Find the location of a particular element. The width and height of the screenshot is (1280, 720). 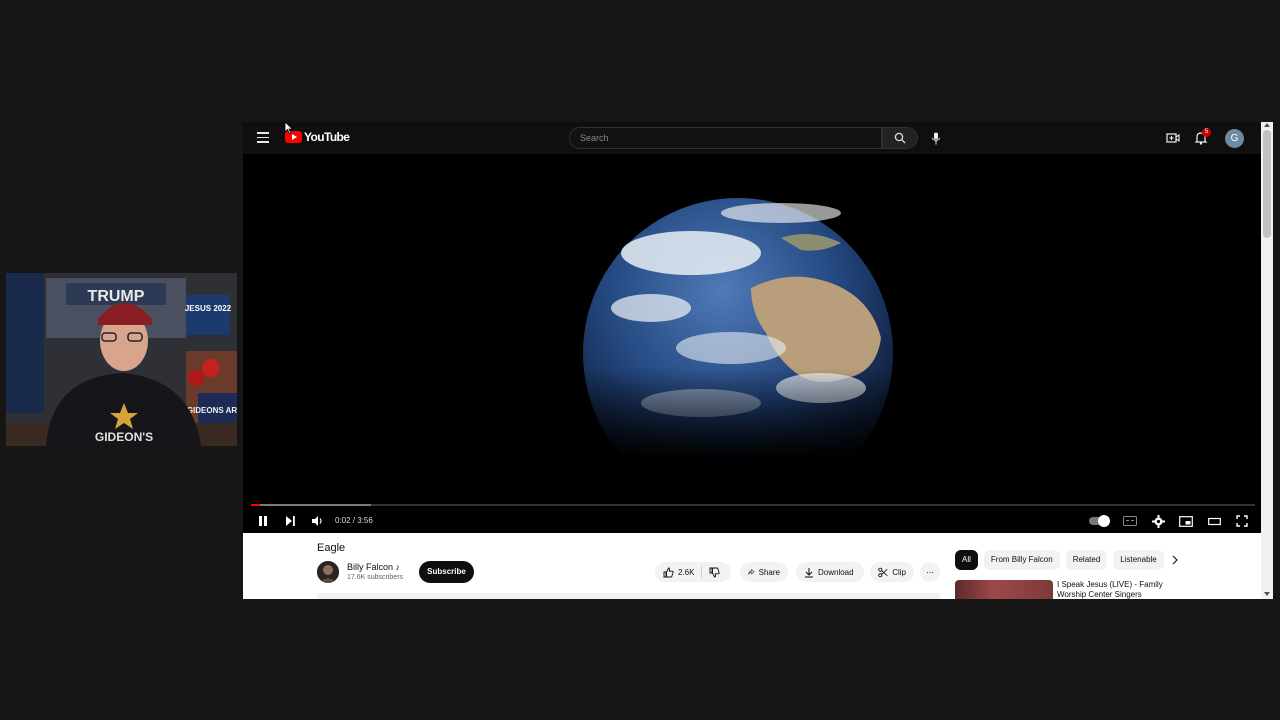

menu-icon is located at coordinates (263, 137).